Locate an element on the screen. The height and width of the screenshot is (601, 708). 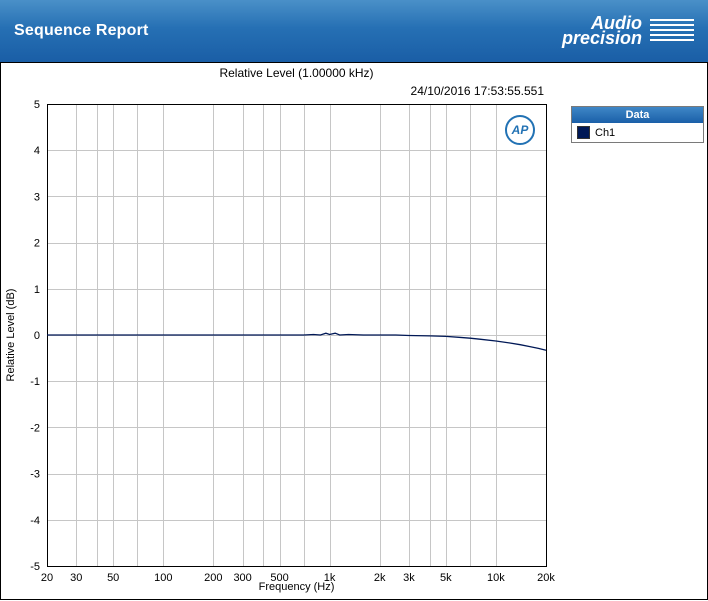
legend: Data Ch1 is located at coordinates (637, 124).